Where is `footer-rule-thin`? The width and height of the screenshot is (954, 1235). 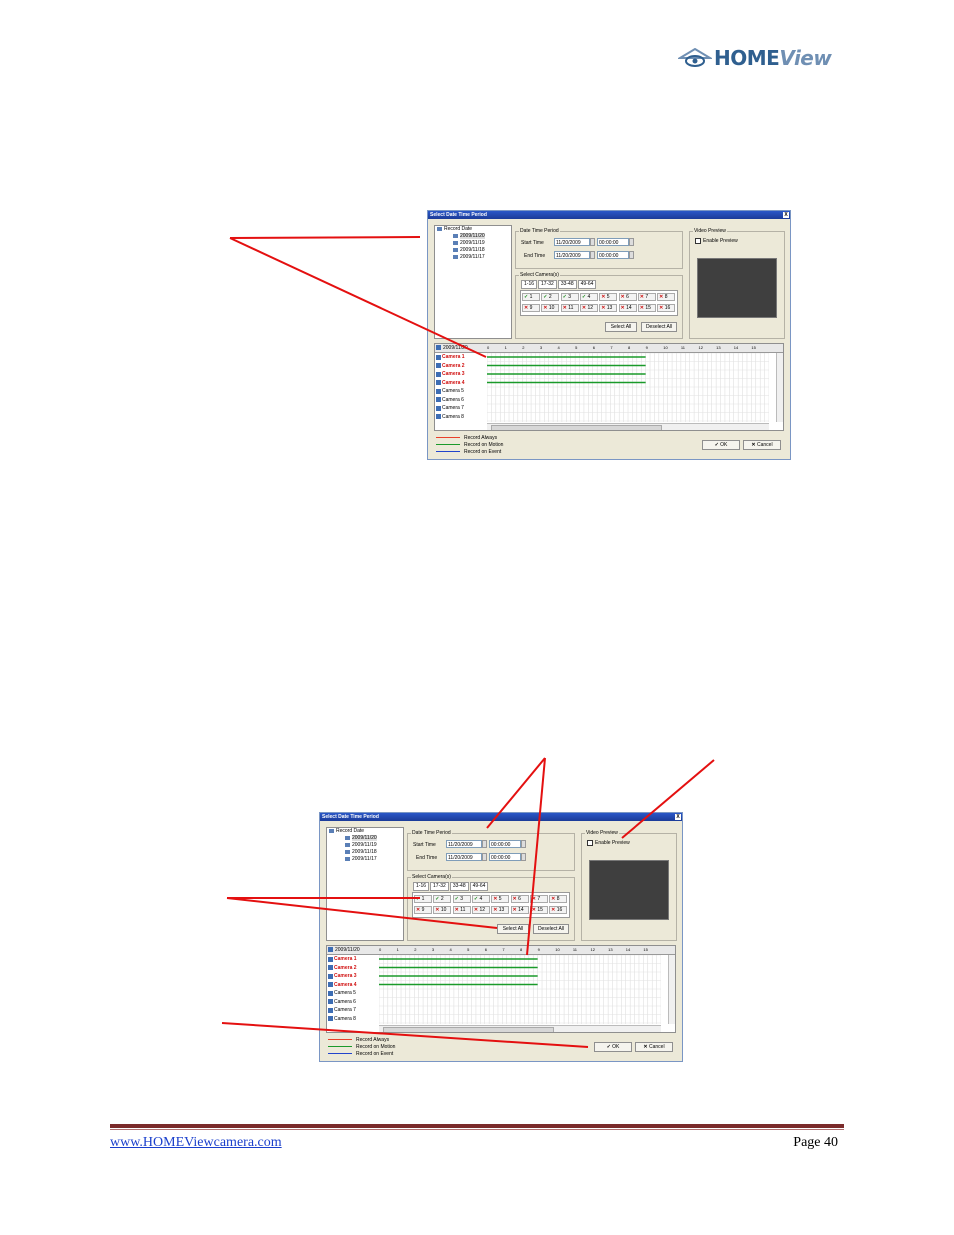
footer-rule-thin is located at coordinates (477, 1129).